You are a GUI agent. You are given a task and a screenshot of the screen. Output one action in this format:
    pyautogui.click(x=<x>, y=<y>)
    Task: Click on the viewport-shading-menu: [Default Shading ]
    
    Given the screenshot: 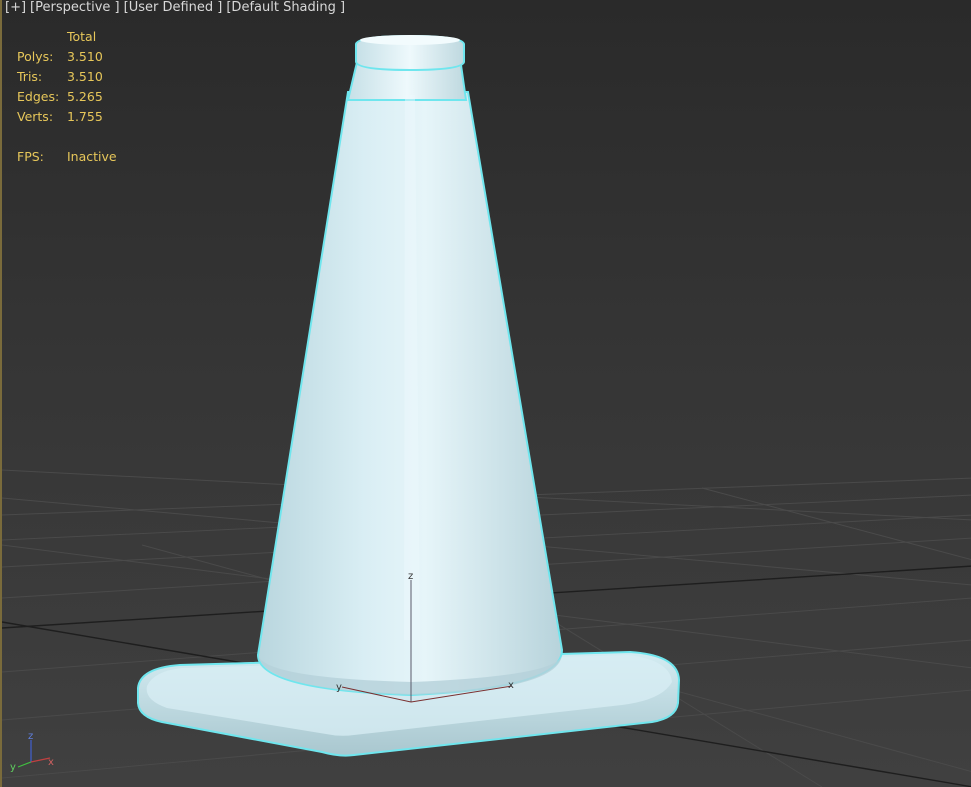 What is the action you would take?
    pyautogui.click(x=285, y=7)
    